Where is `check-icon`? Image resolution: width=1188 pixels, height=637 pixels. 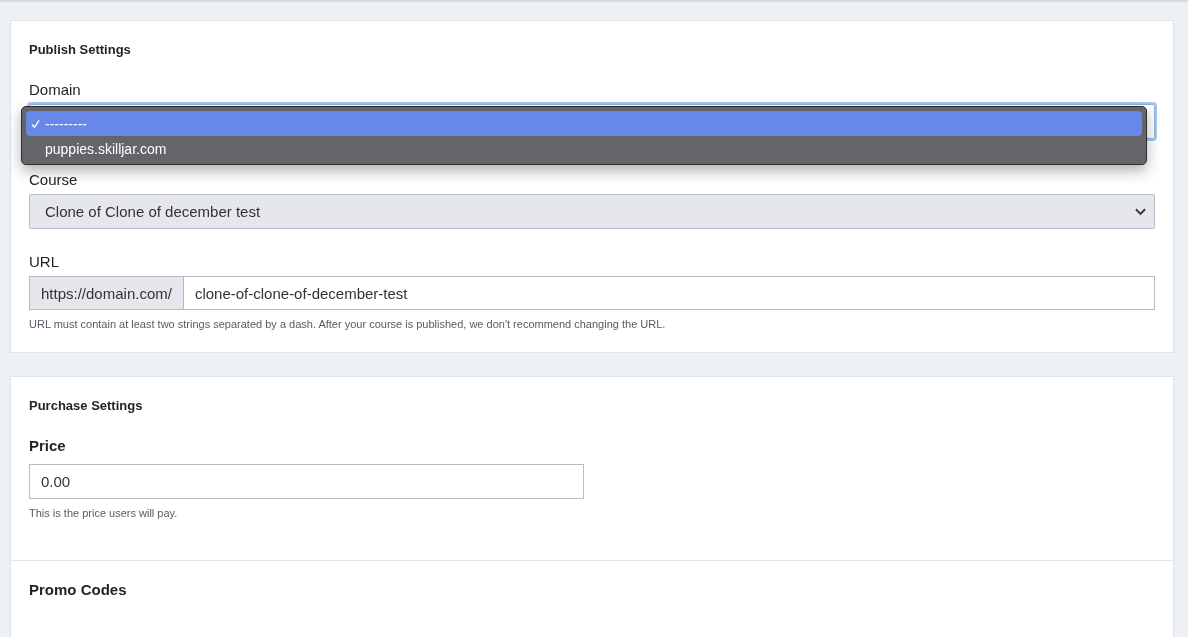
check-icon is located at coordinates (35, 124).